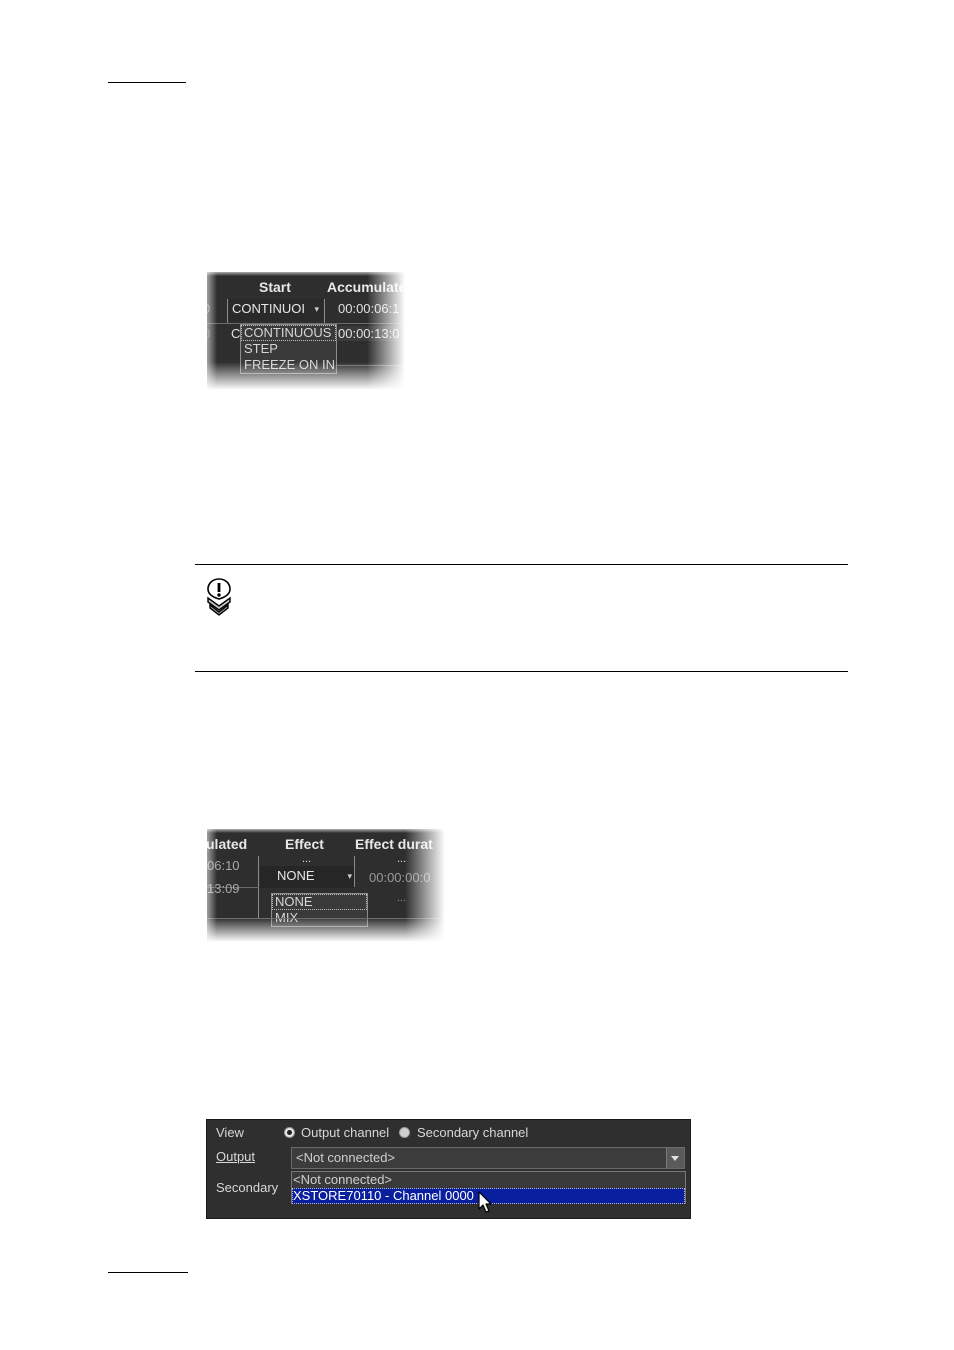  Describe the element at coordinates (521, 671) in the screenshot. I see `note-bottom-rule` at that location.